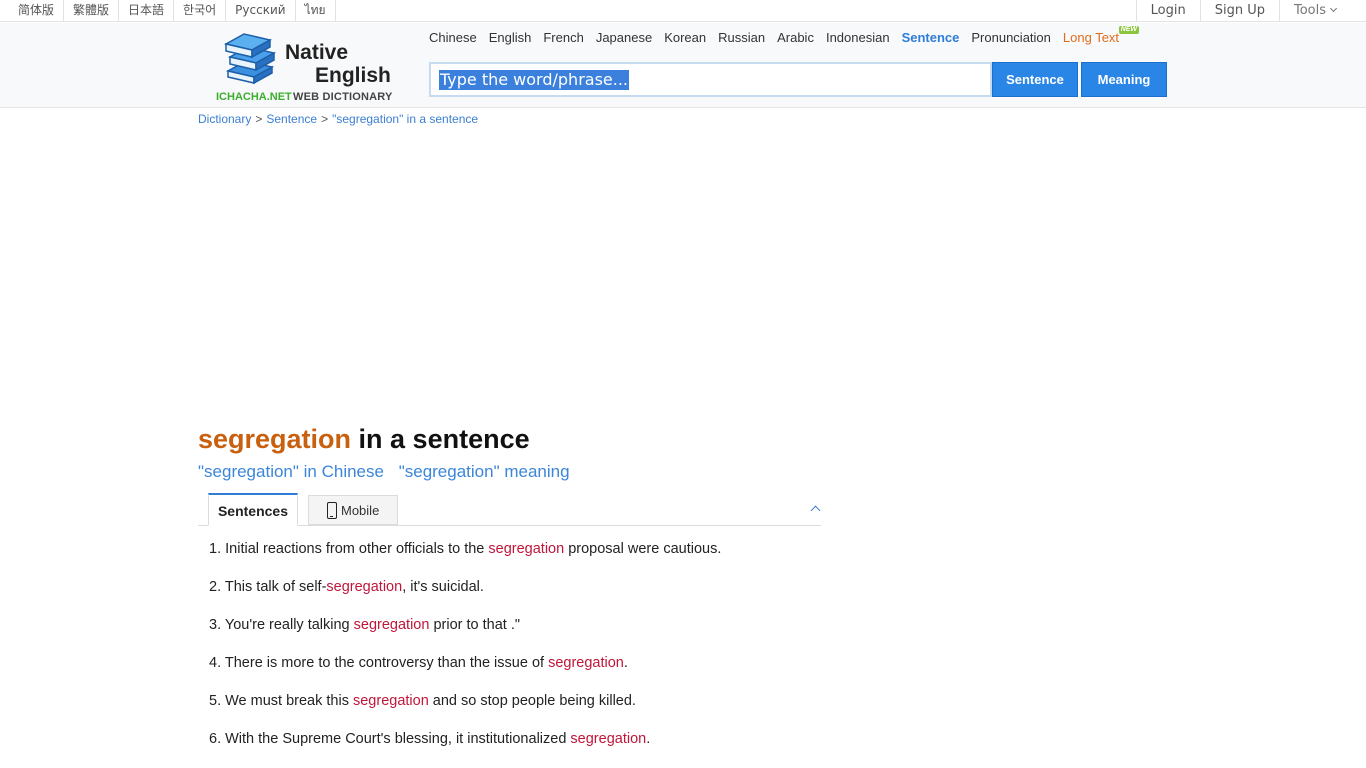  Describe the element at coordinates (289, 625) in the screenshot. I see `sentence-text: You're really talking` at that location.